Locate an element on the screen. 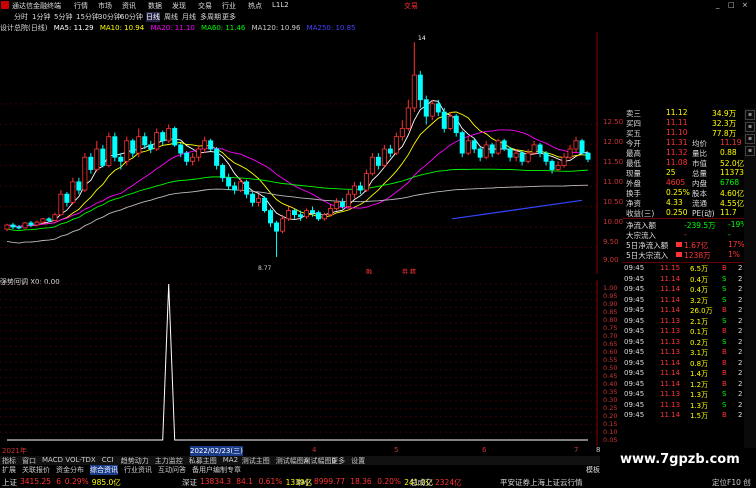  index-field: 上证 is located at coordinates (9, 482).